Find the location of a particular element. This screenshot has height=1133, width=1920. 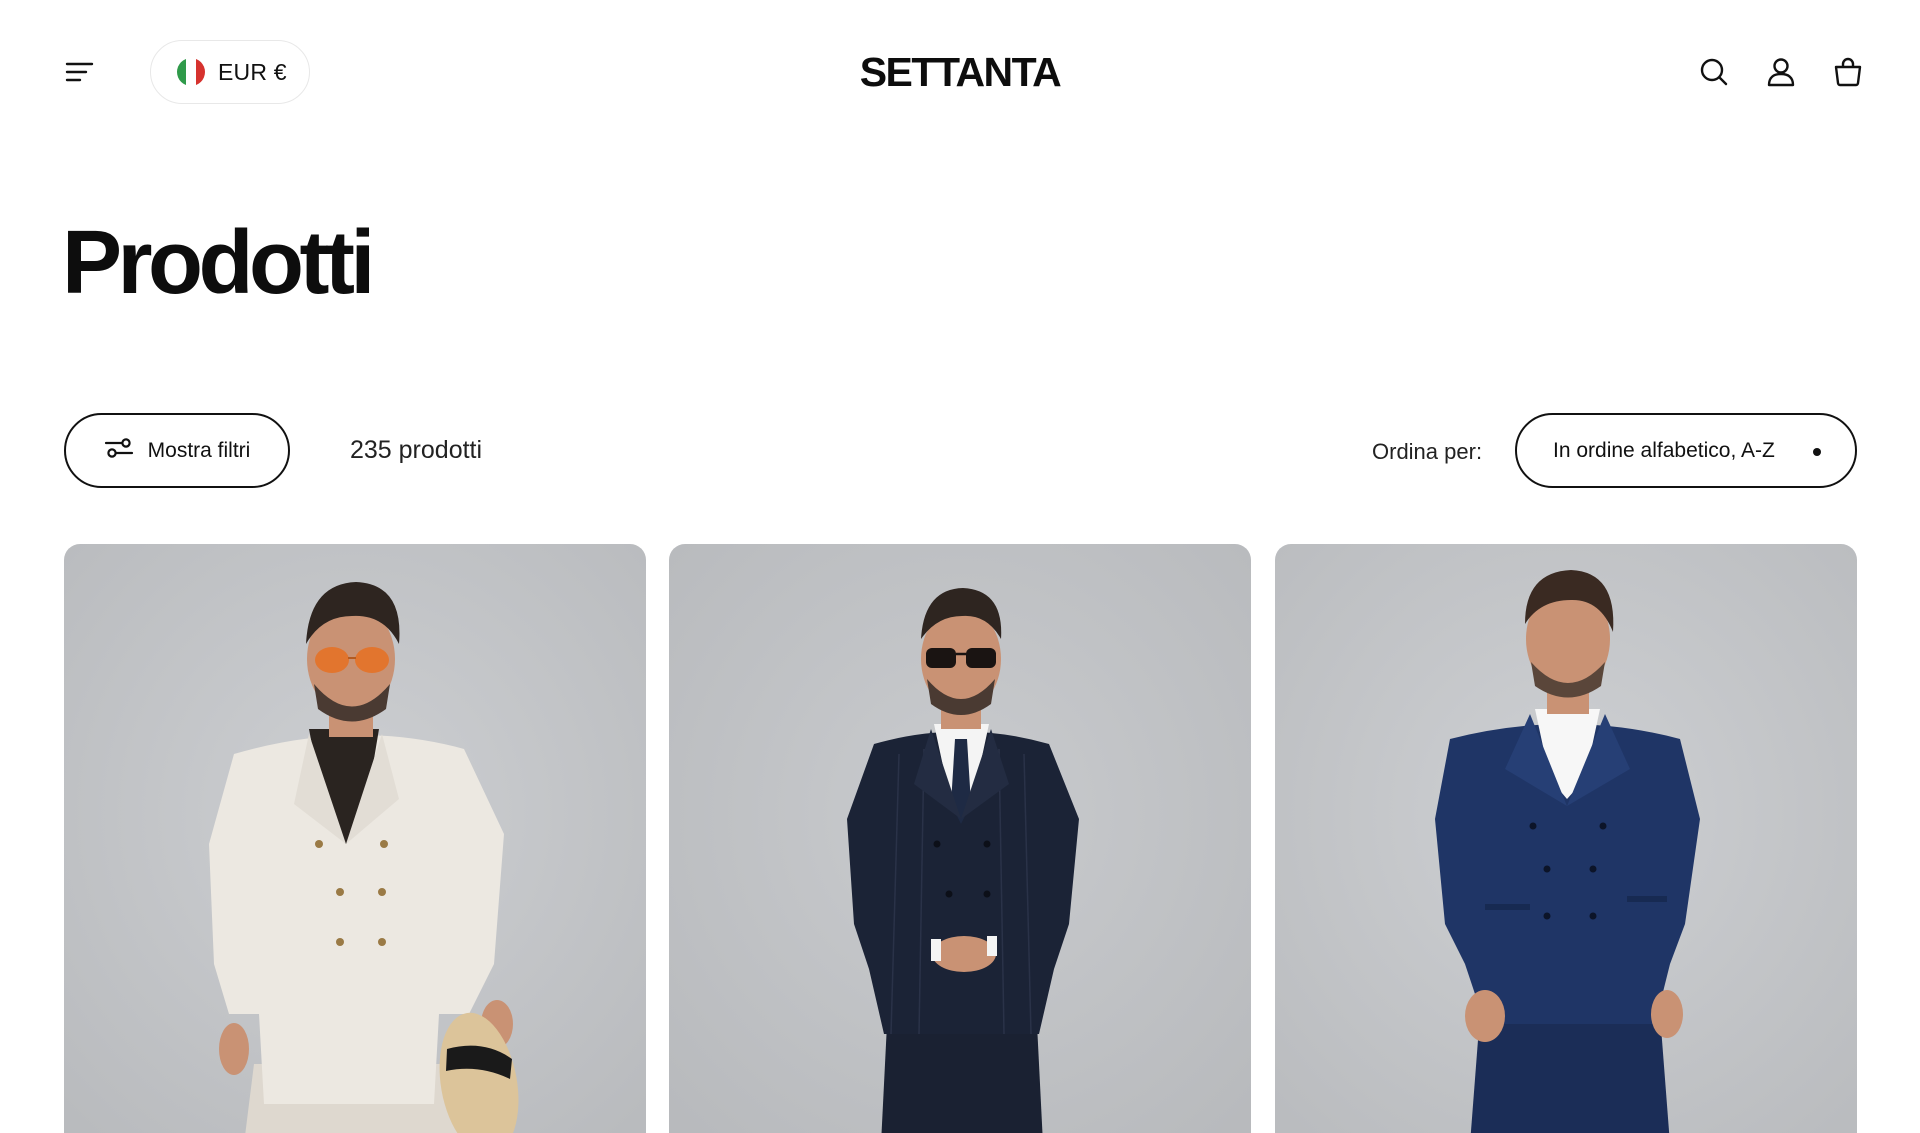

currency-label: EUR € is located at coordinates (252, 71).